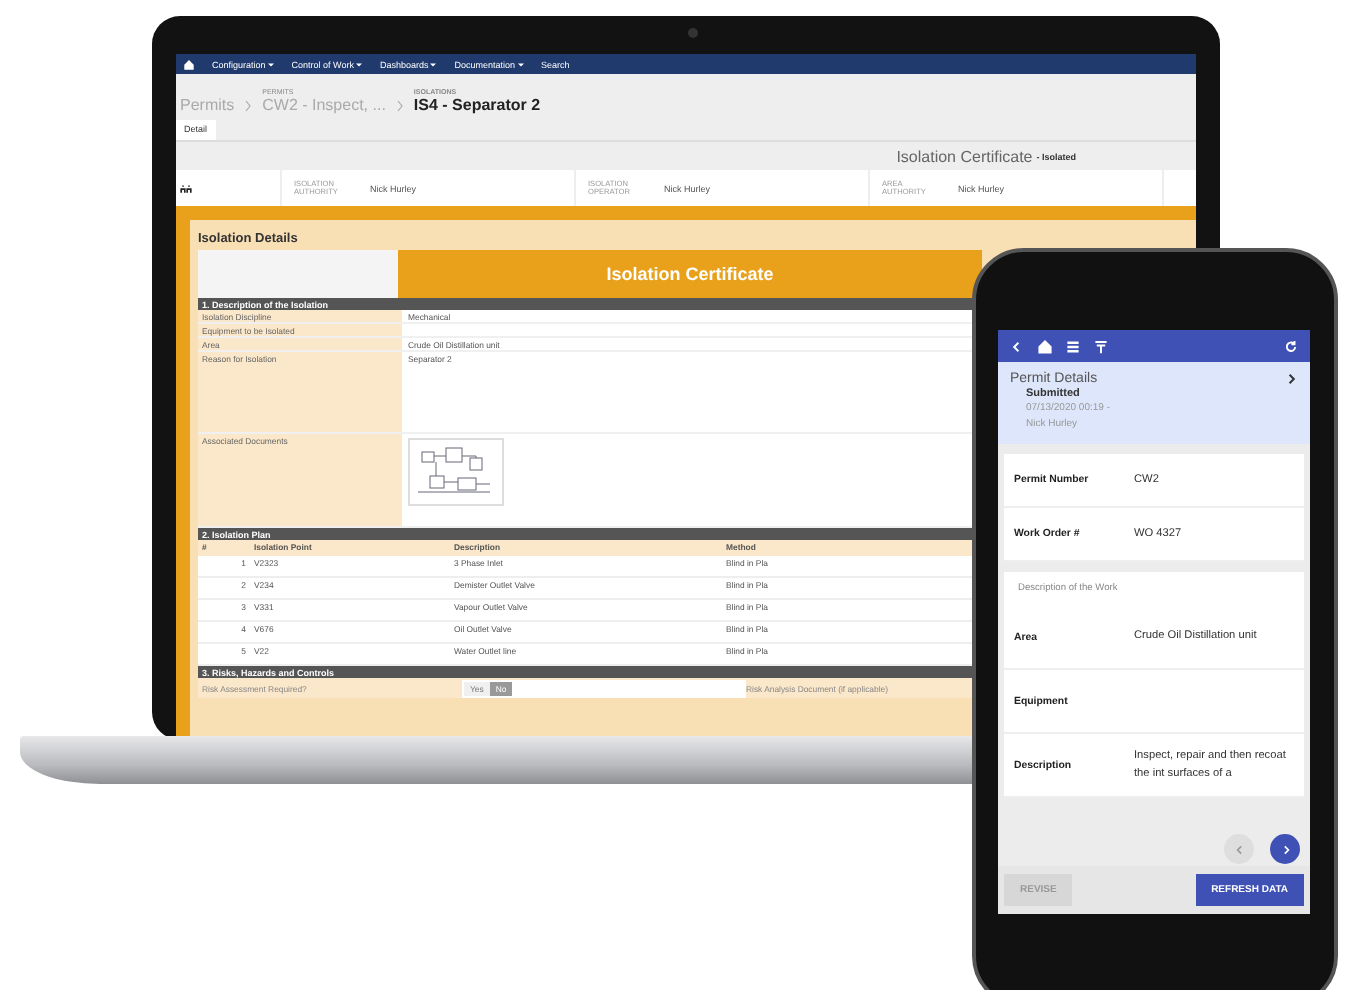 Image resolution: width=1358 pixels, height=990 pixels. I want to click on back-icon, so click(1017, 346).